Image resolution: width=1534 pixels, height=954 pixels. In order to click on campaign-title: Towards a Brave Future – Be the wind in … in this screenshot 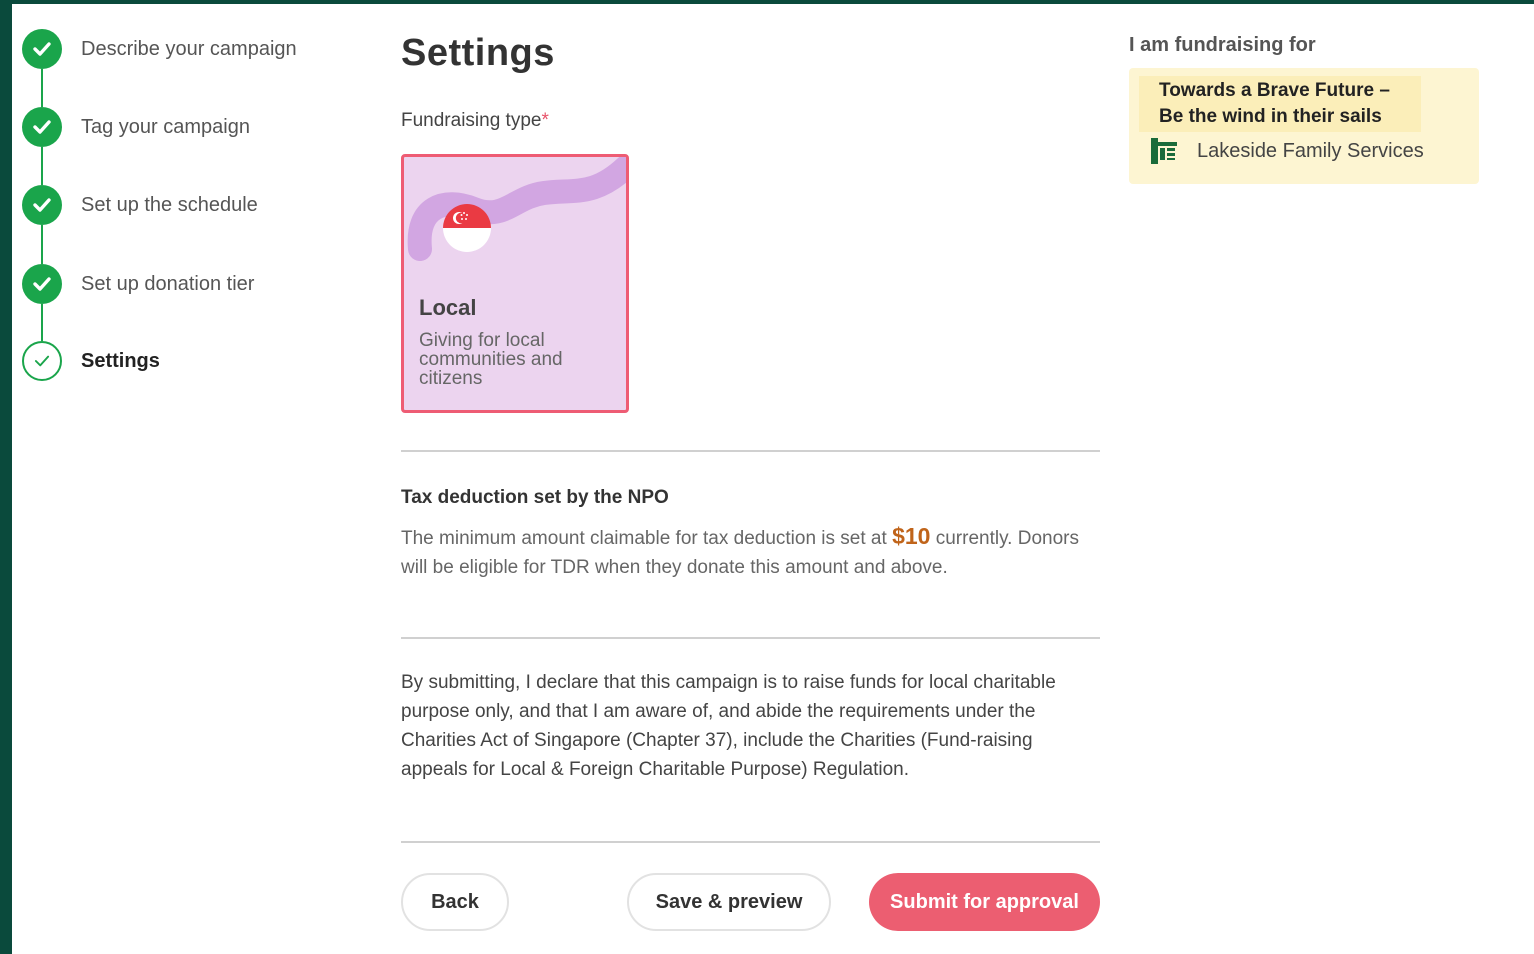, I will do `click(1280, 104)`.